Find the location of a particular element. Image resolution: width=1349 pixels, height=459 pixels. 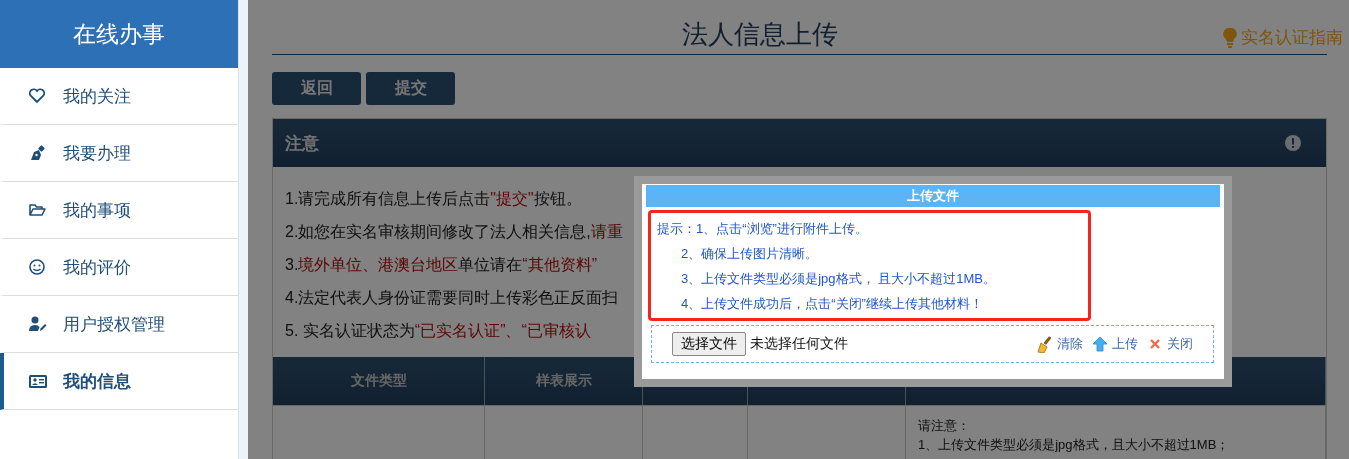

user-edit-icon is located at coordinates (38, 324).